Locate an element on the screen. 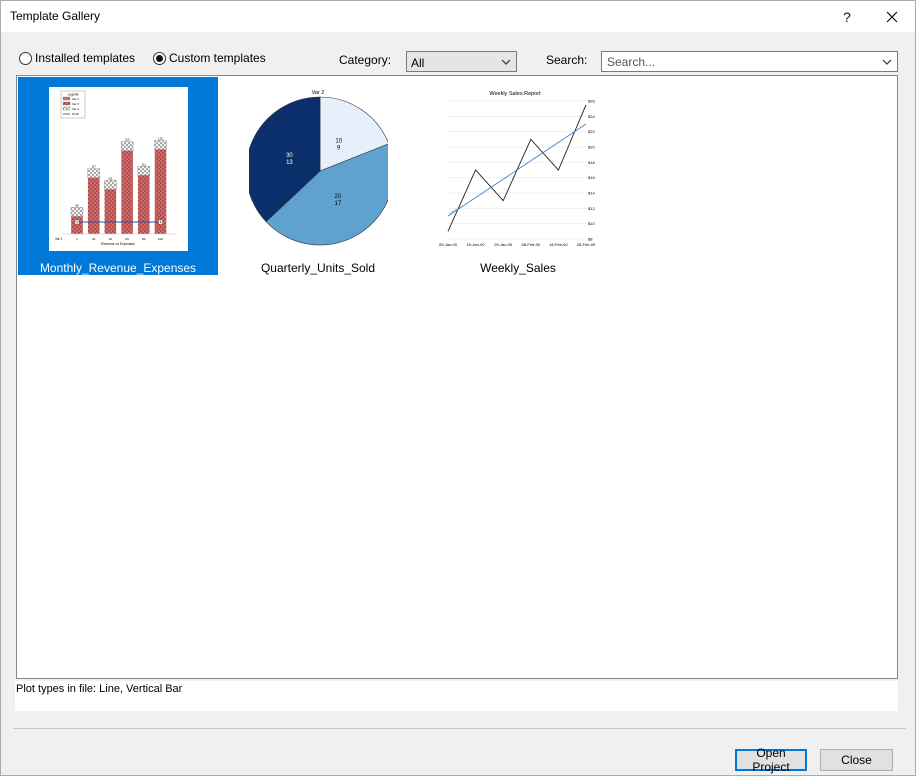 This screenshot has width=916, height=776. template-tile-quarterly: Var 2 10 9 20 17 30 13 Quarterly_Units_Sold is located at coordinates (318, 176).